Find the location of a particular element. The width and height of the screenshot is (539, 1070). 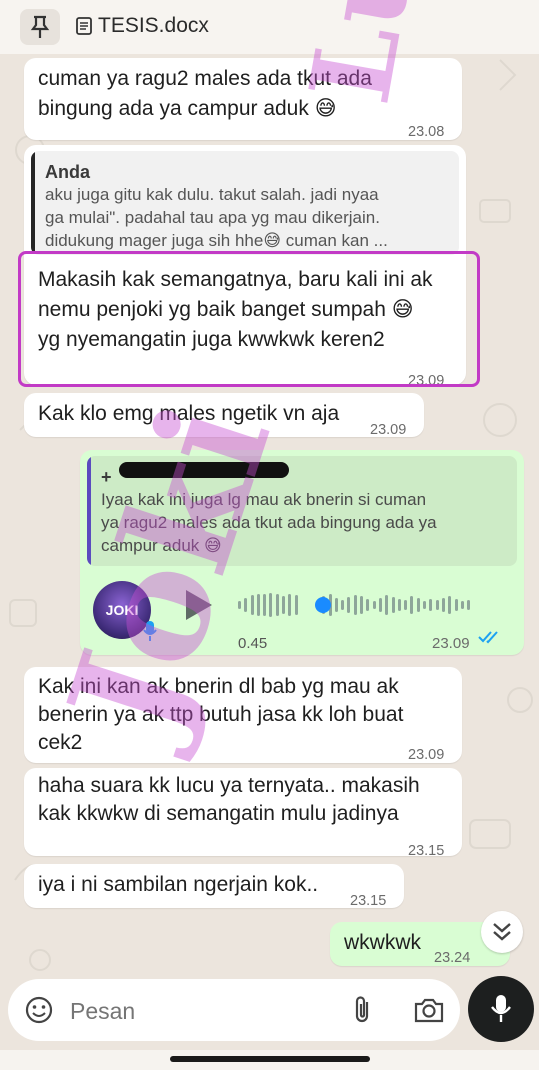

message-line: benerin ya ak ttp butuh jasa kk loh buat is located at coordinates (221, 714).